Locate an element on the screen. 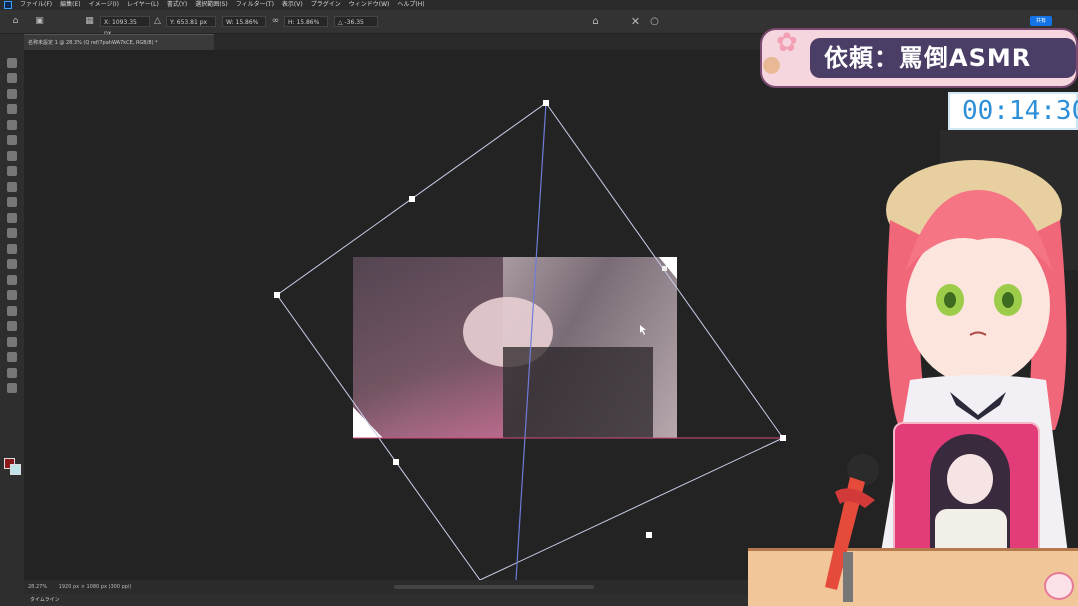 Image resolution: width=1078 pixels, height=606 pixels. mouse-cursor-icon is located at coordinates (643, 330).